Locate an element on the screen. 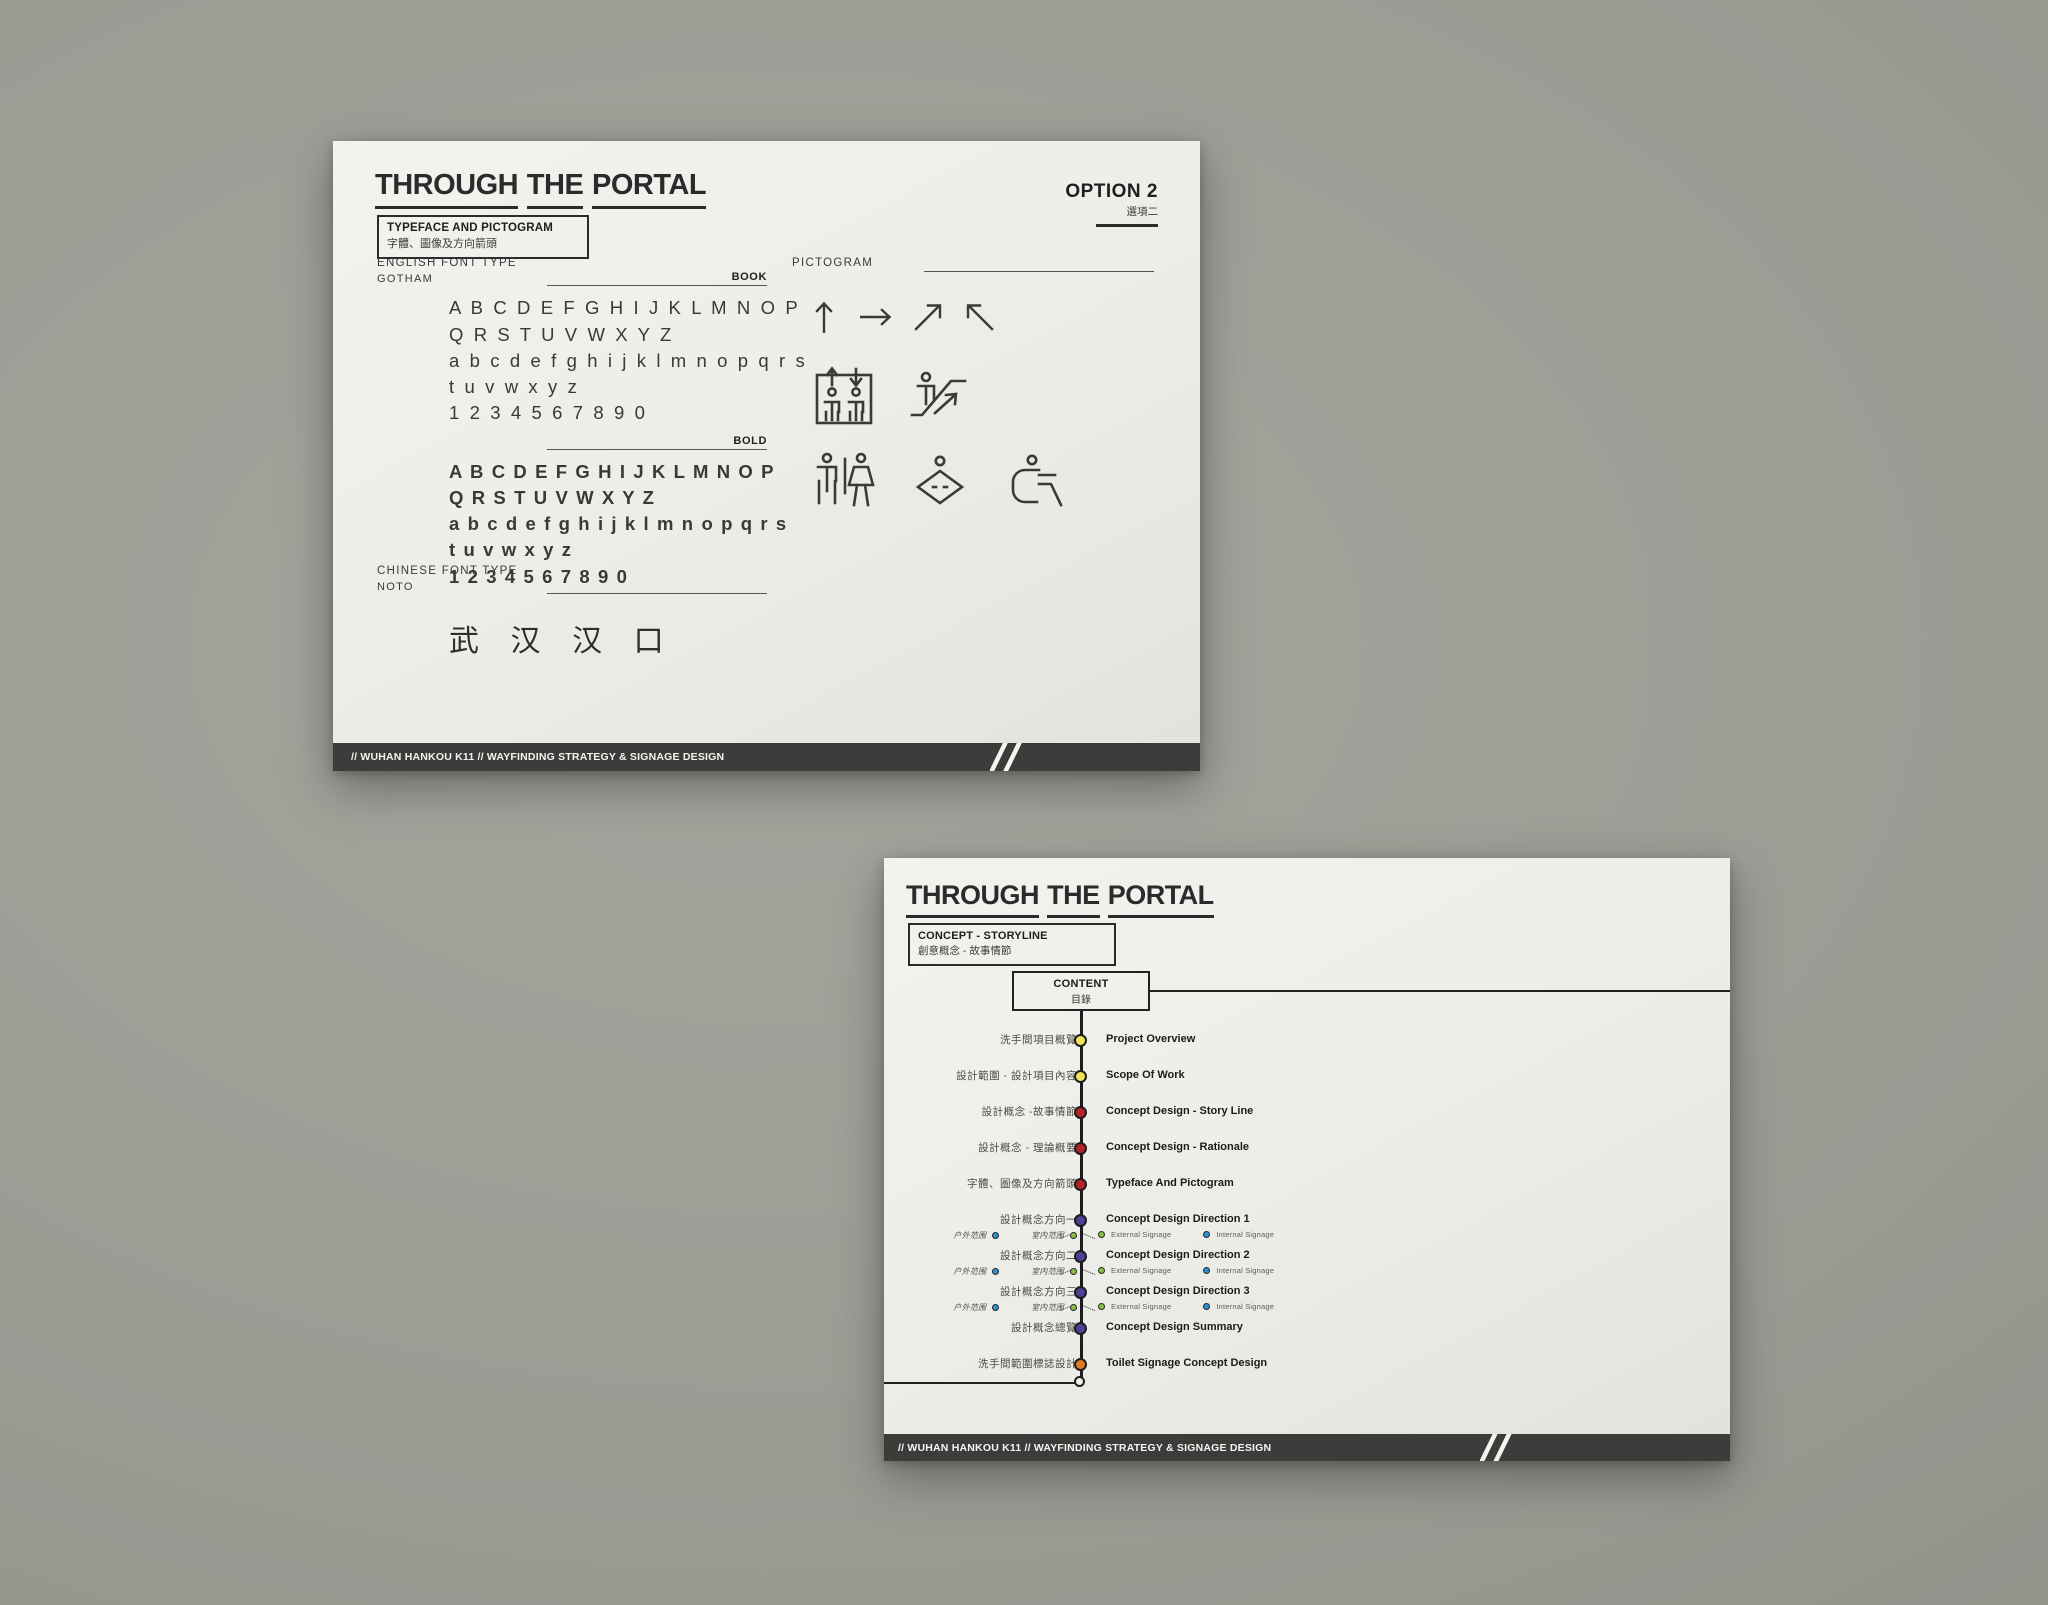 Image resolution: width=2048 pixels, height=1605 pixels. timeline-end-node is located at coordinates (1079, 1381).